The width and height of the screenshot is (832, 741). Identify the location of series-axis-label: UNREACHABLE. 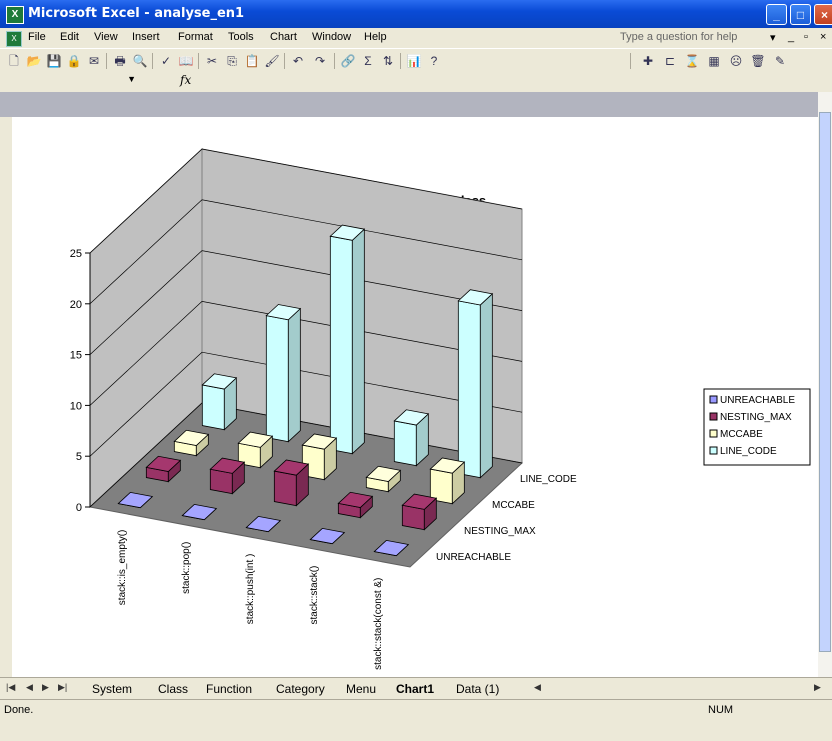
(473, 557).